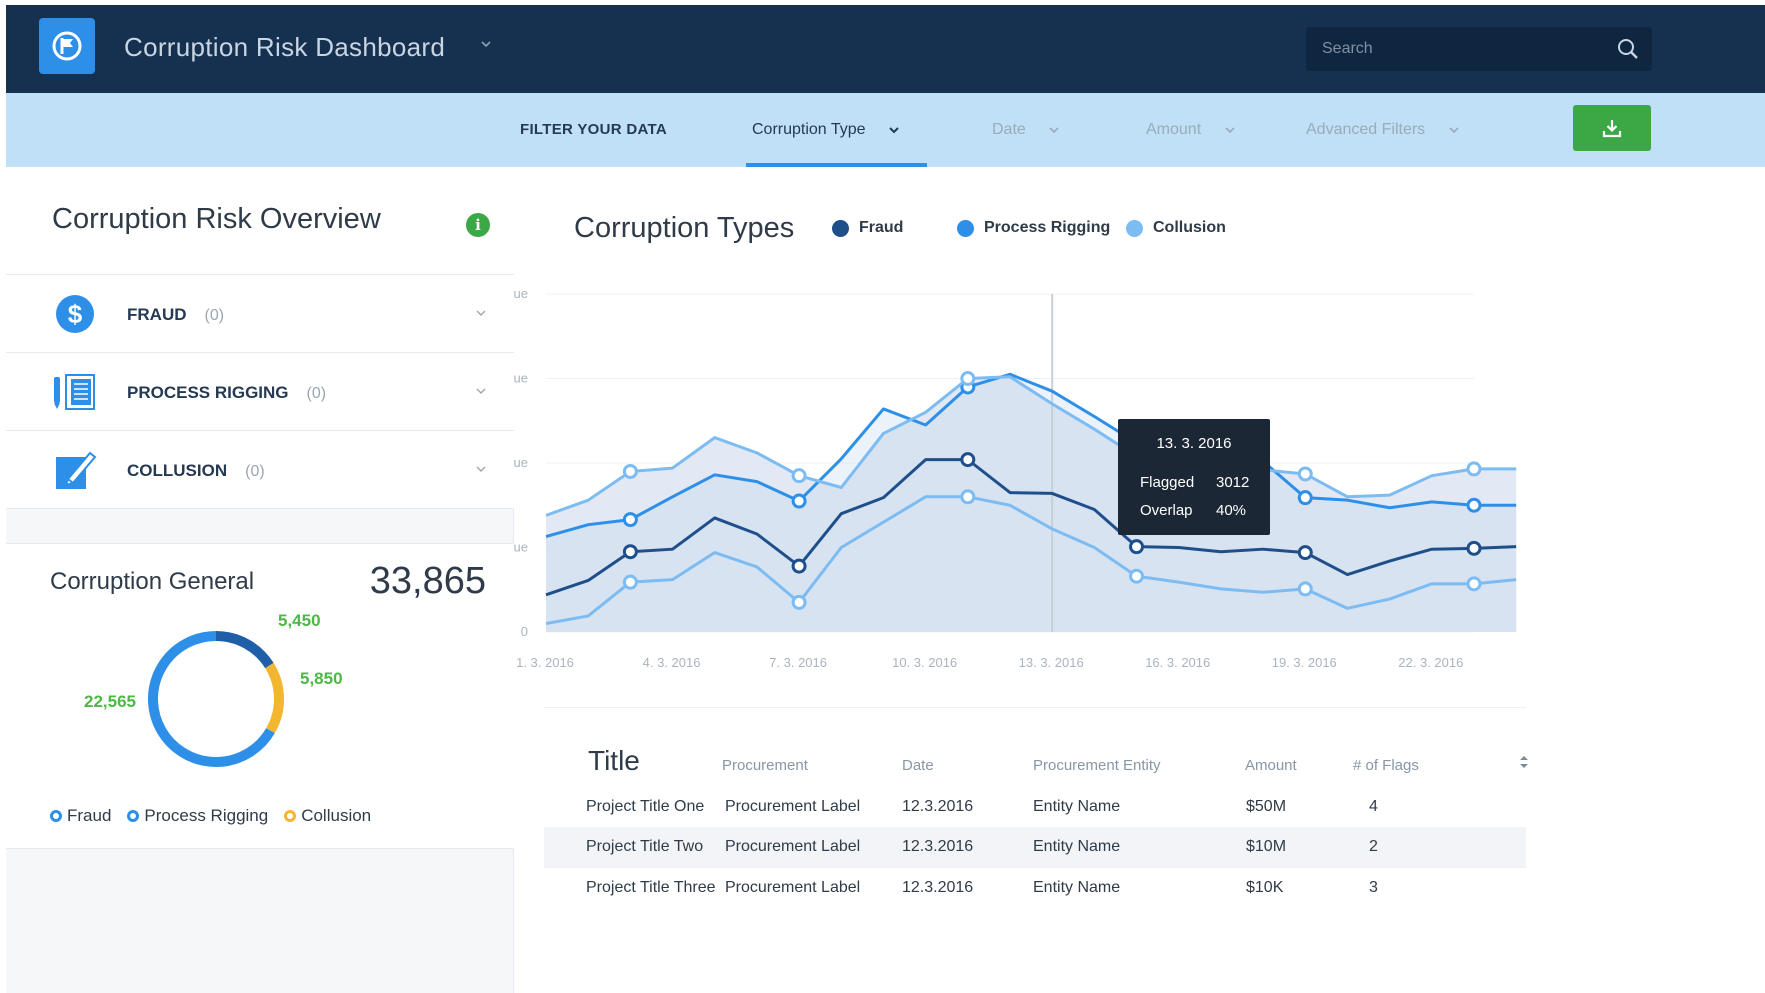 The width and height of the screenshot is (1765, 993). I want to click on search-icon, so click(1628, 49).